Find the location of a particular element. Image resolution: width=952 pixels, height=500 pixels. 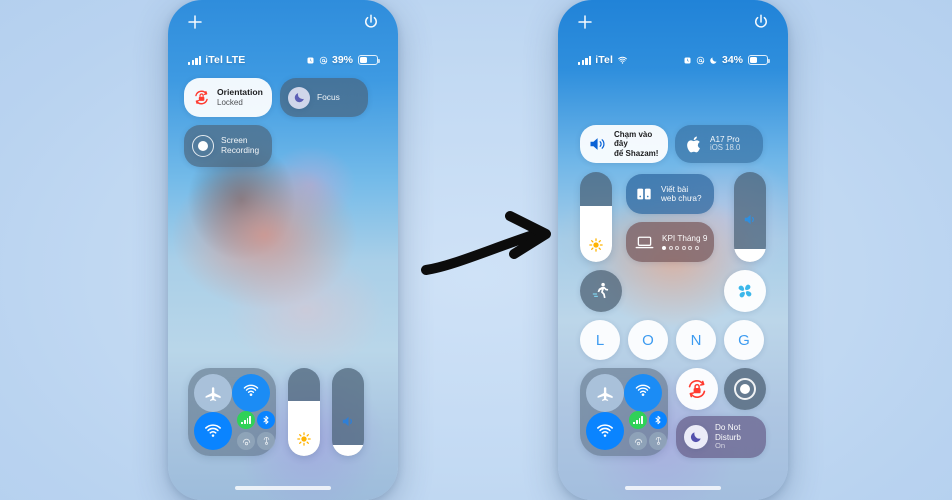

shazam-labels: Chạm vào đây để Shazam! is located at coordinates (641, 144).